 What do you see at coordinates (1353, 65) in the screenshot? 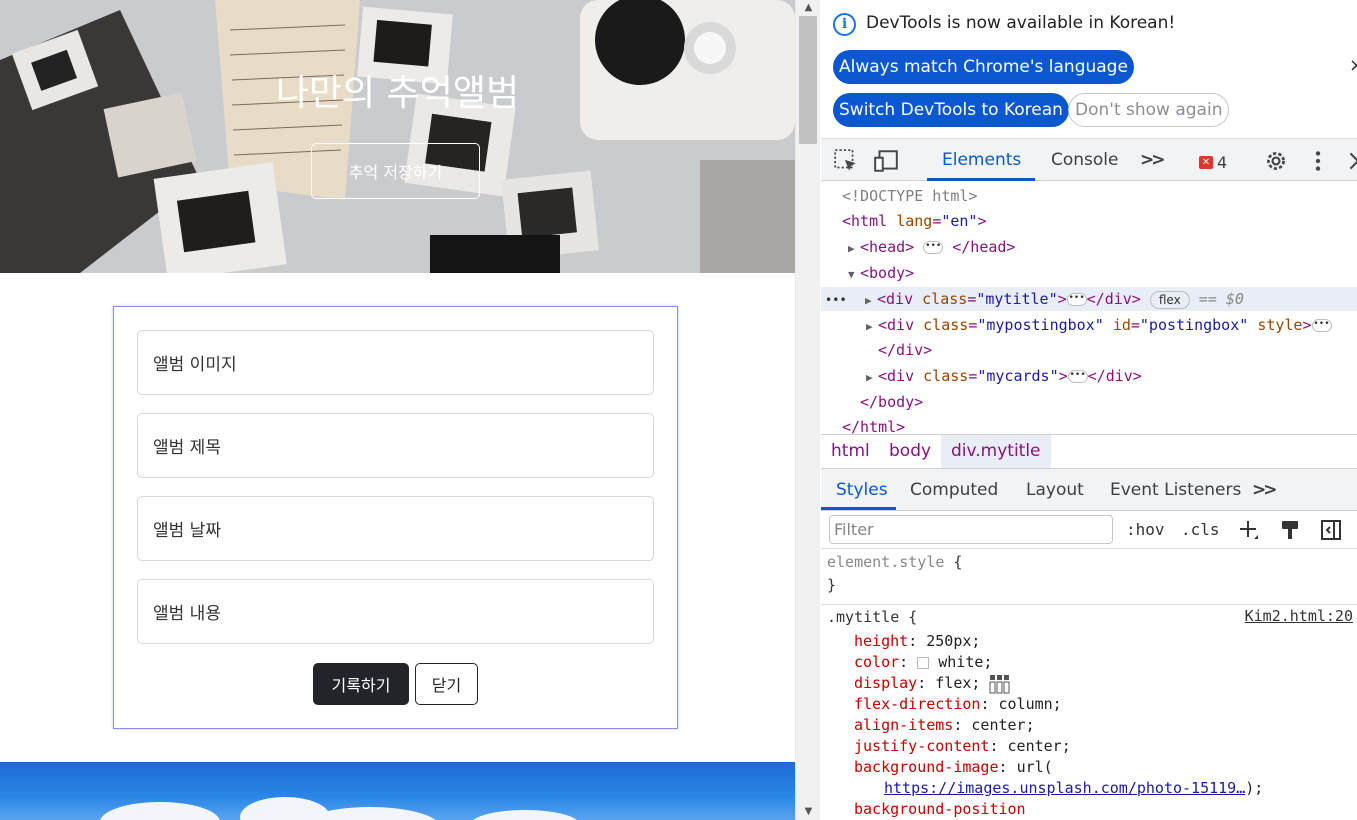
I see `infobar-close-icon: ×` at bounding box center [1353, 65].